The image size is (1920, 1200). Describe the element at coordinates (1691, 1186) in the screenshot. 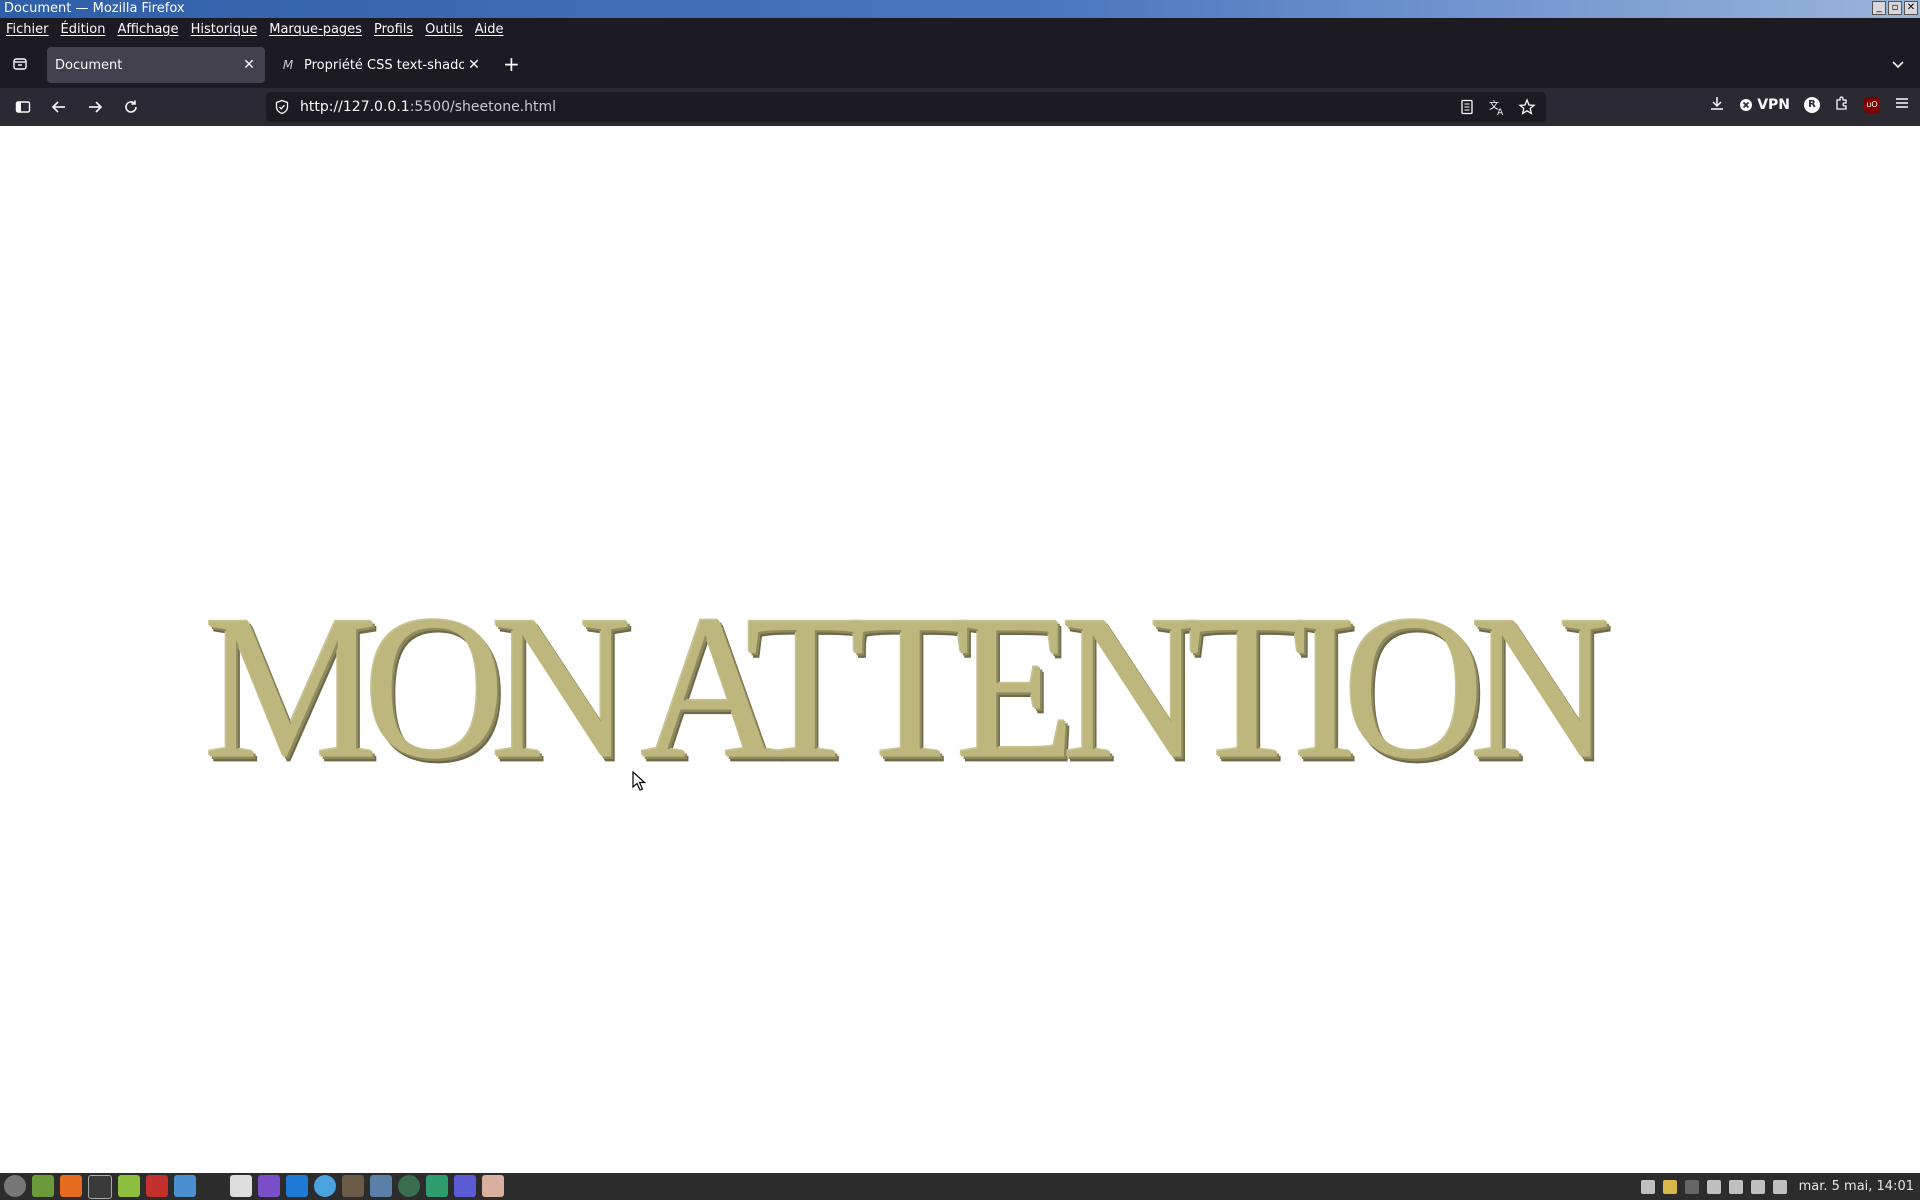

I see `network-icon` at that location.